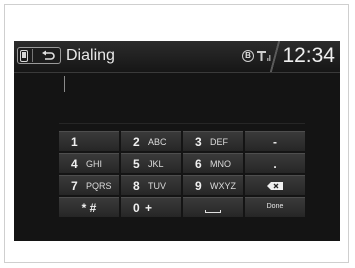 This screenshot has height=268, width=355. What do you see at coordinates (47, 56) in the screenshot?
I see `back-icon` at bounding box center [47, 56].